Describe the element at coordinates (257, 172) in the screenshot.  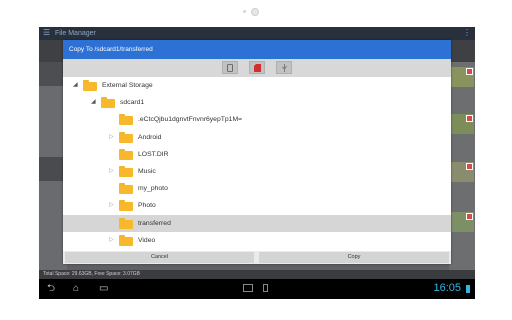
I see `folder-row: ▷ Music` at that location.